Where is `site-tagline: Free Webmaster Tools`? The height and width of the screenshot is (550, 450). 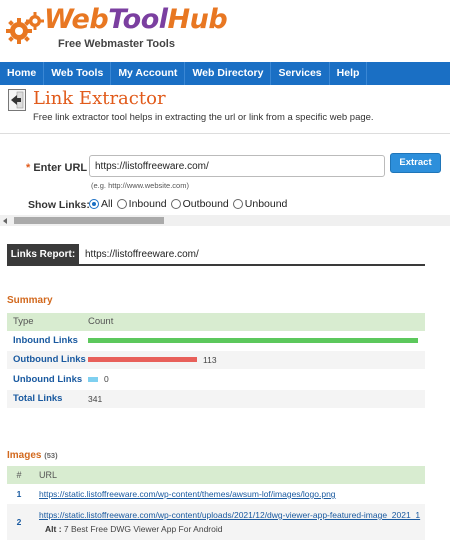 site-tagline: Free Webmaster Tools is located at coordinates (116, 44).